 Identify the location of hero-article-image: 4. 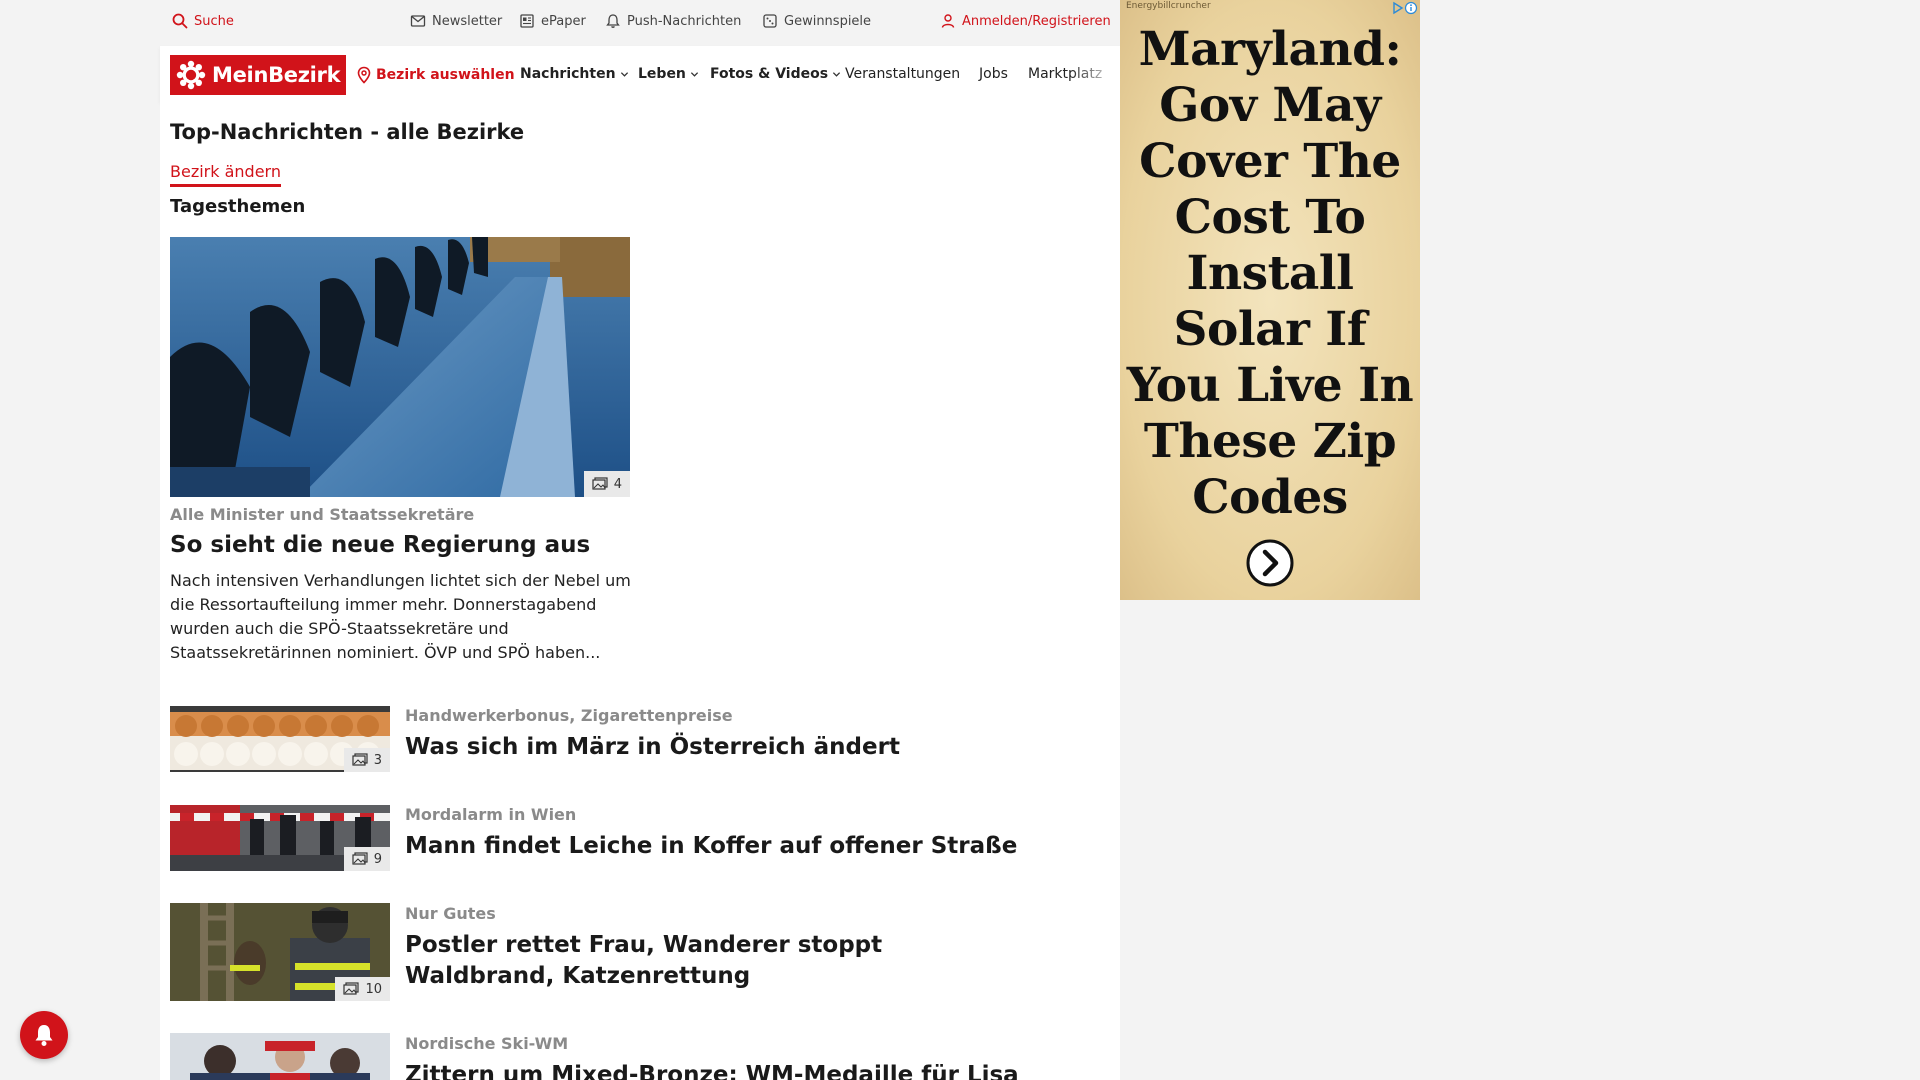
(400, 367).